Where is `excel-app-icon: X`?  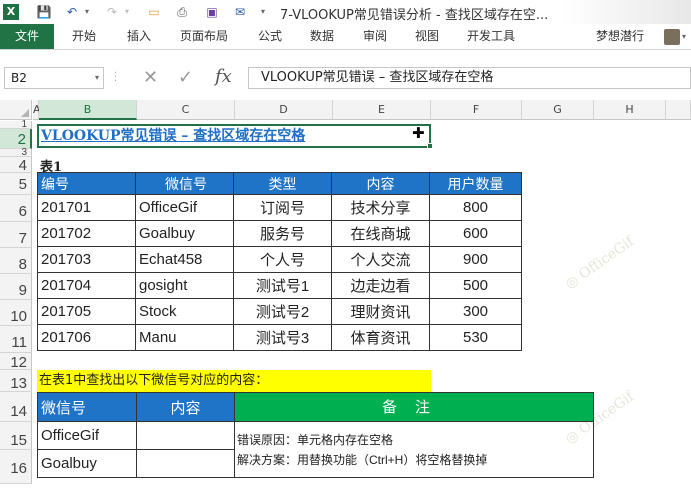
excel-app-icon: X is located at coordinates (11, 12).